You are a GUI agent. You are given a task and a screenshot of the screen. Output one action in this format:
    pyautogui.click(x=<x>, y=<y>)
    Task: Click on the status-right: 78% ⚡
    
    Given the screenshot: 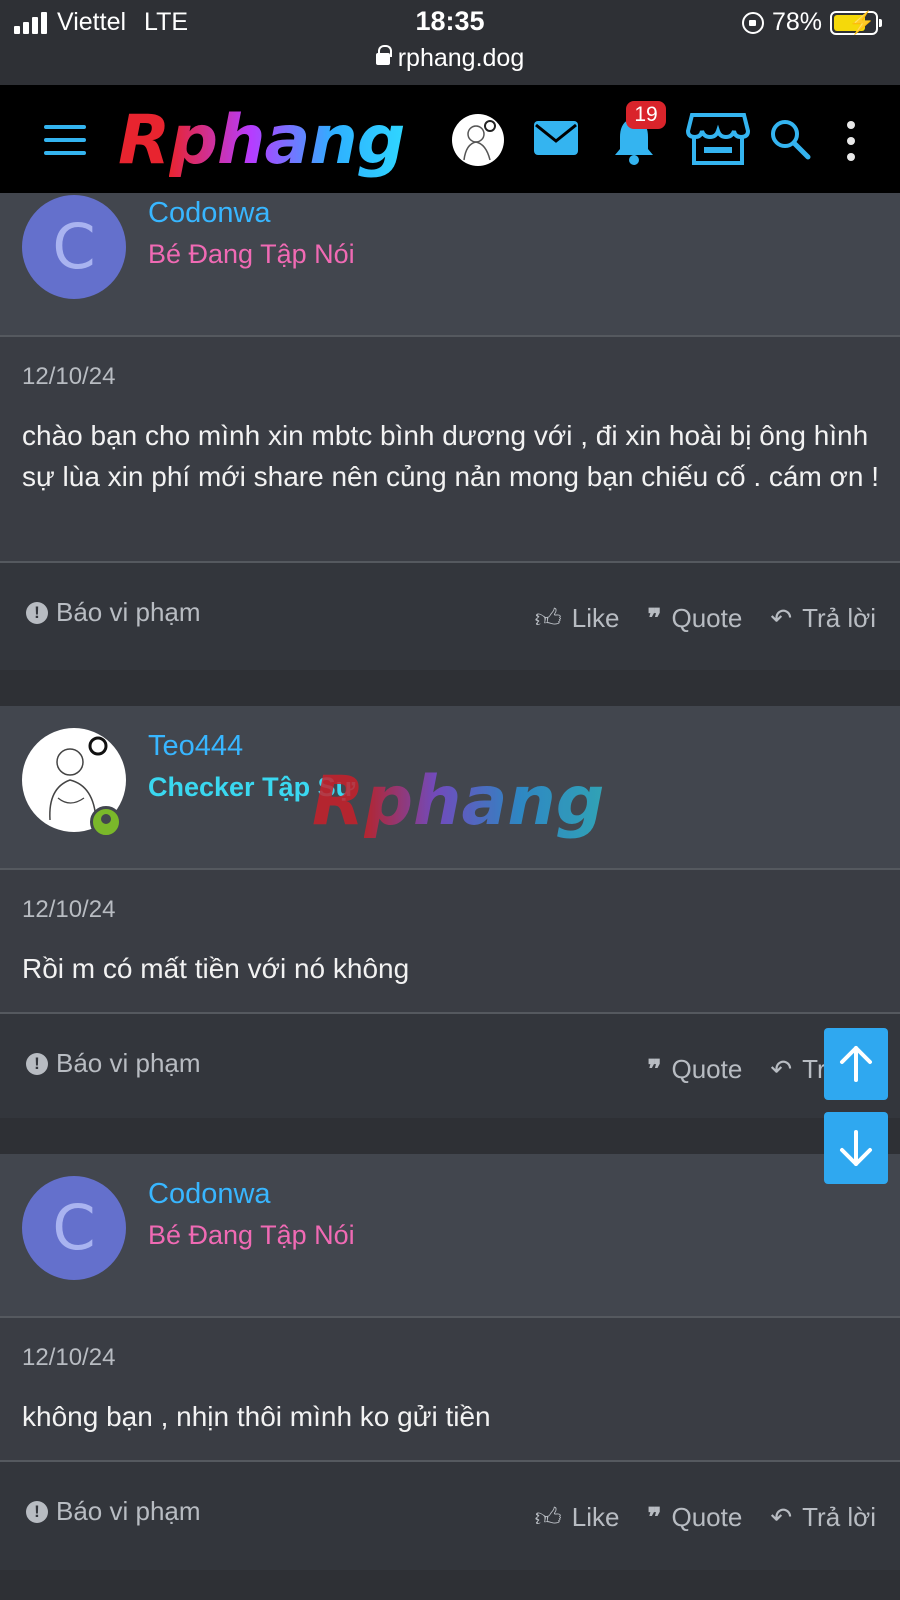 What is the action you would take?
    pyautogui.click(x=811, y=22)
    